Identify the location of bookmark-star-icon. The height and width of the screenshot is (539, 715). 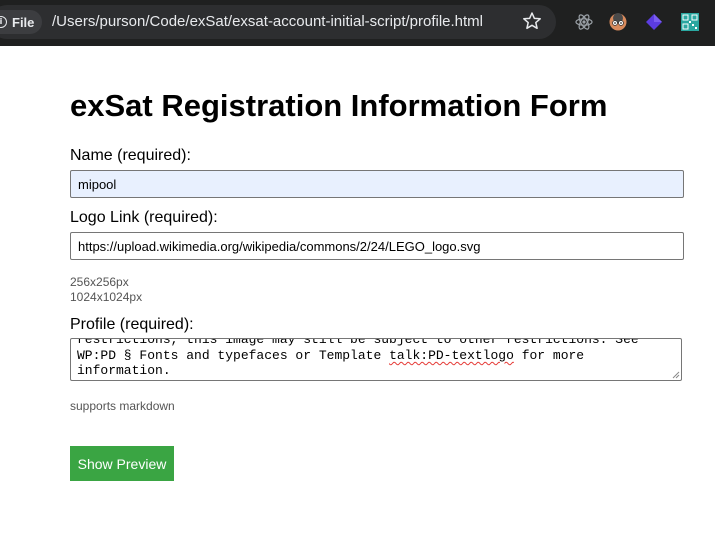
(532, 21).